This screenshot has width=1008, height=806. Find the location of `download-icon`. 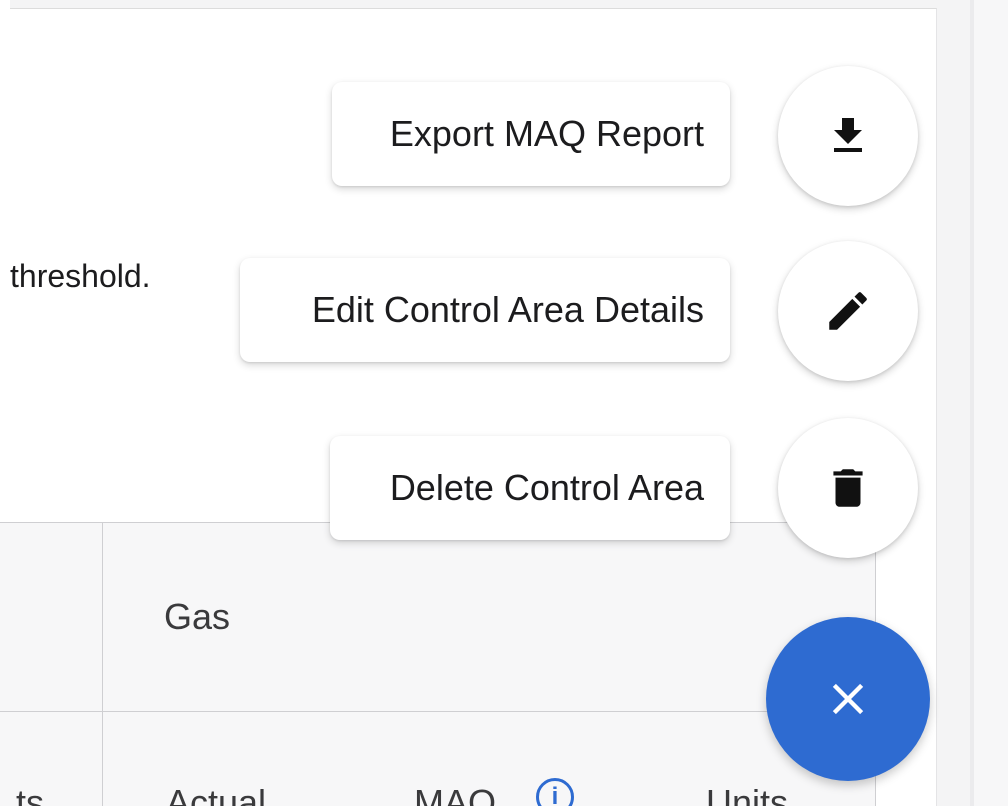

download-icon is located at coordinates (848, 135).